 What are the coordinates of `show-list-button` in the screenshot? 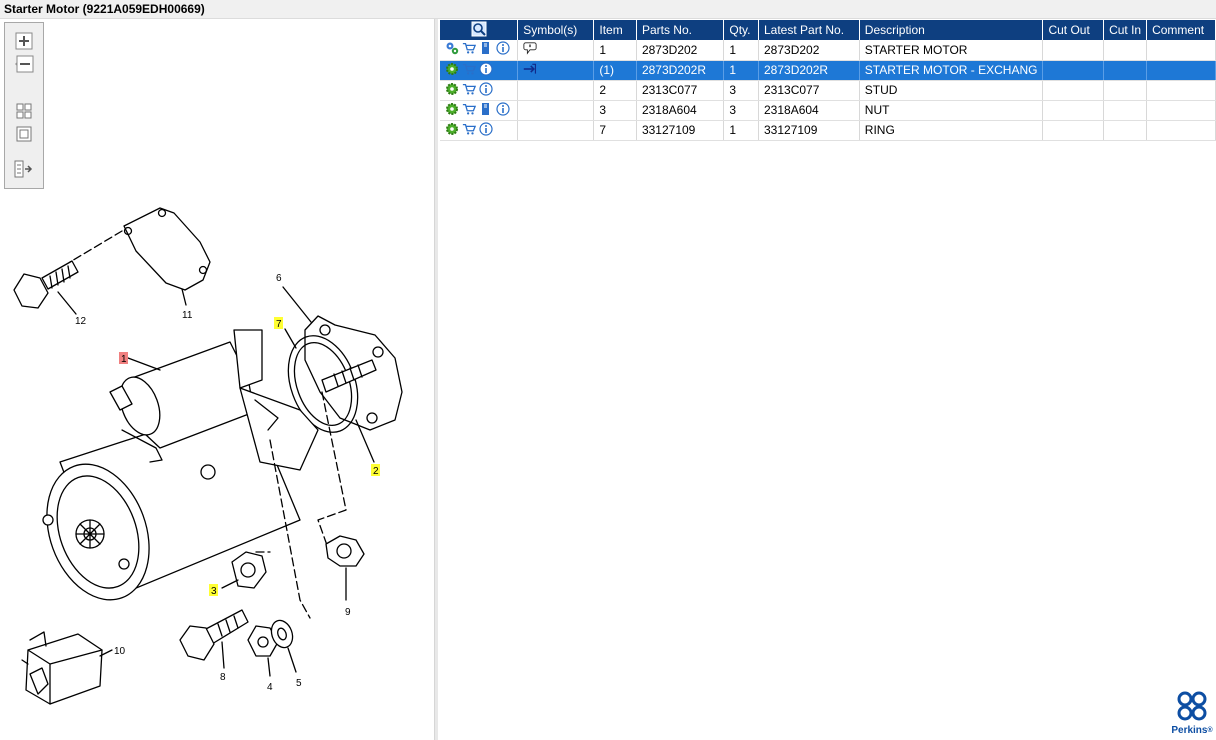 It's located at (24, 169).